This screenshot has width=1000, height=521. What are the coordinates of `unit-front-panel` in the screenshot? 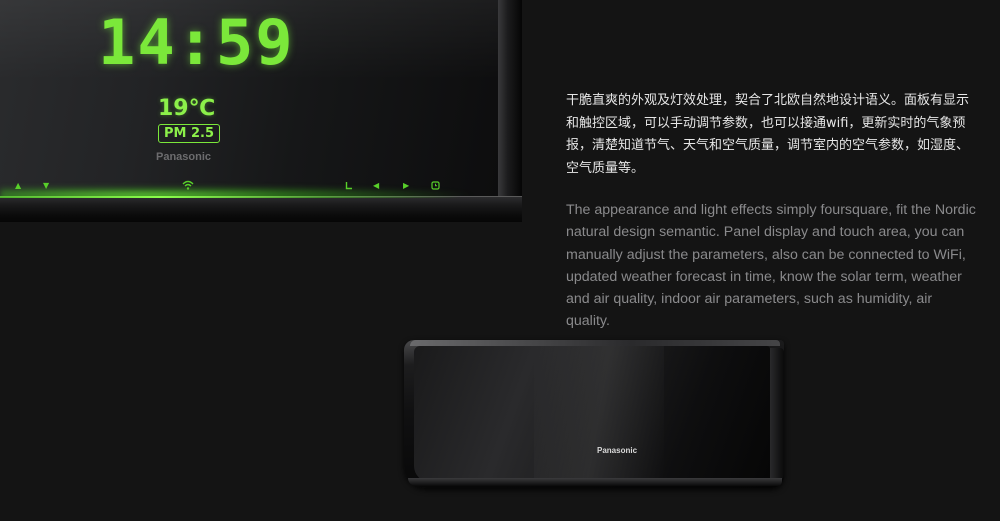 It's located at (592, 414).